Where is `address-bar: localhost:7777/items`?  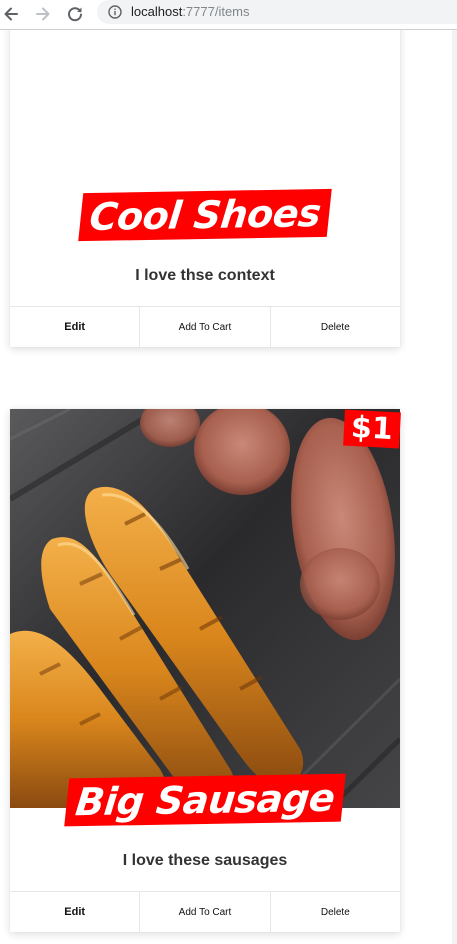 address-bar: localhost:7777/items is located at coordinates (277, 12).